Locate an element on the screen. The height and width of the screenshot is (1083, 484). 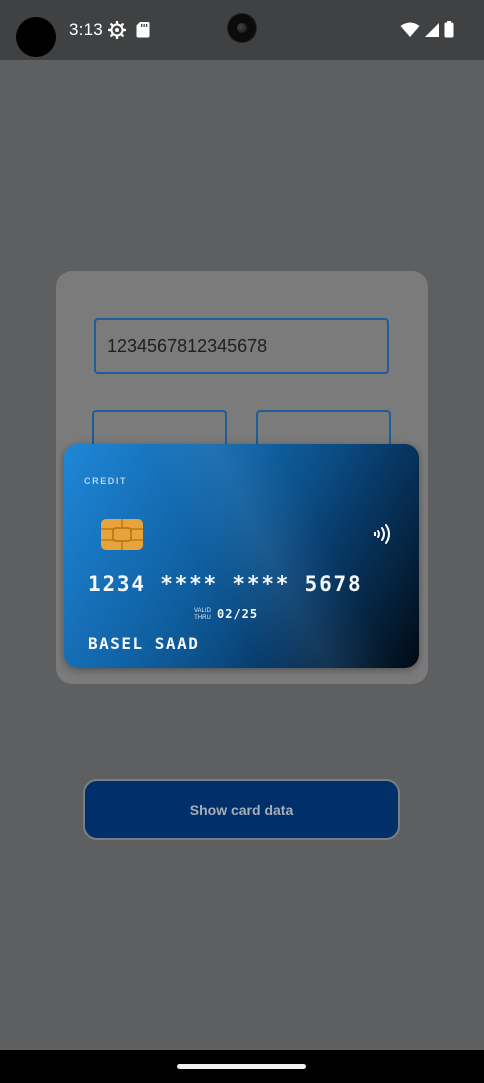
show-card-data-button: Show card data is located at coordinates (241, 809).